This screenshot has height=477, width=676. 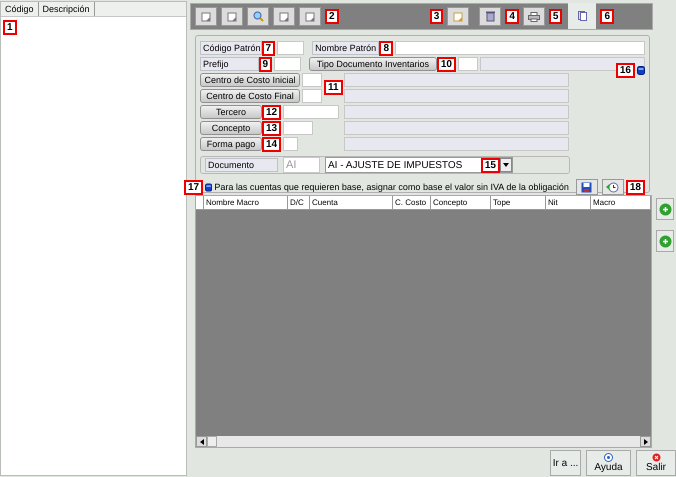 I want to click on lookup-button: Forma pago, so click(x=231, y=144).